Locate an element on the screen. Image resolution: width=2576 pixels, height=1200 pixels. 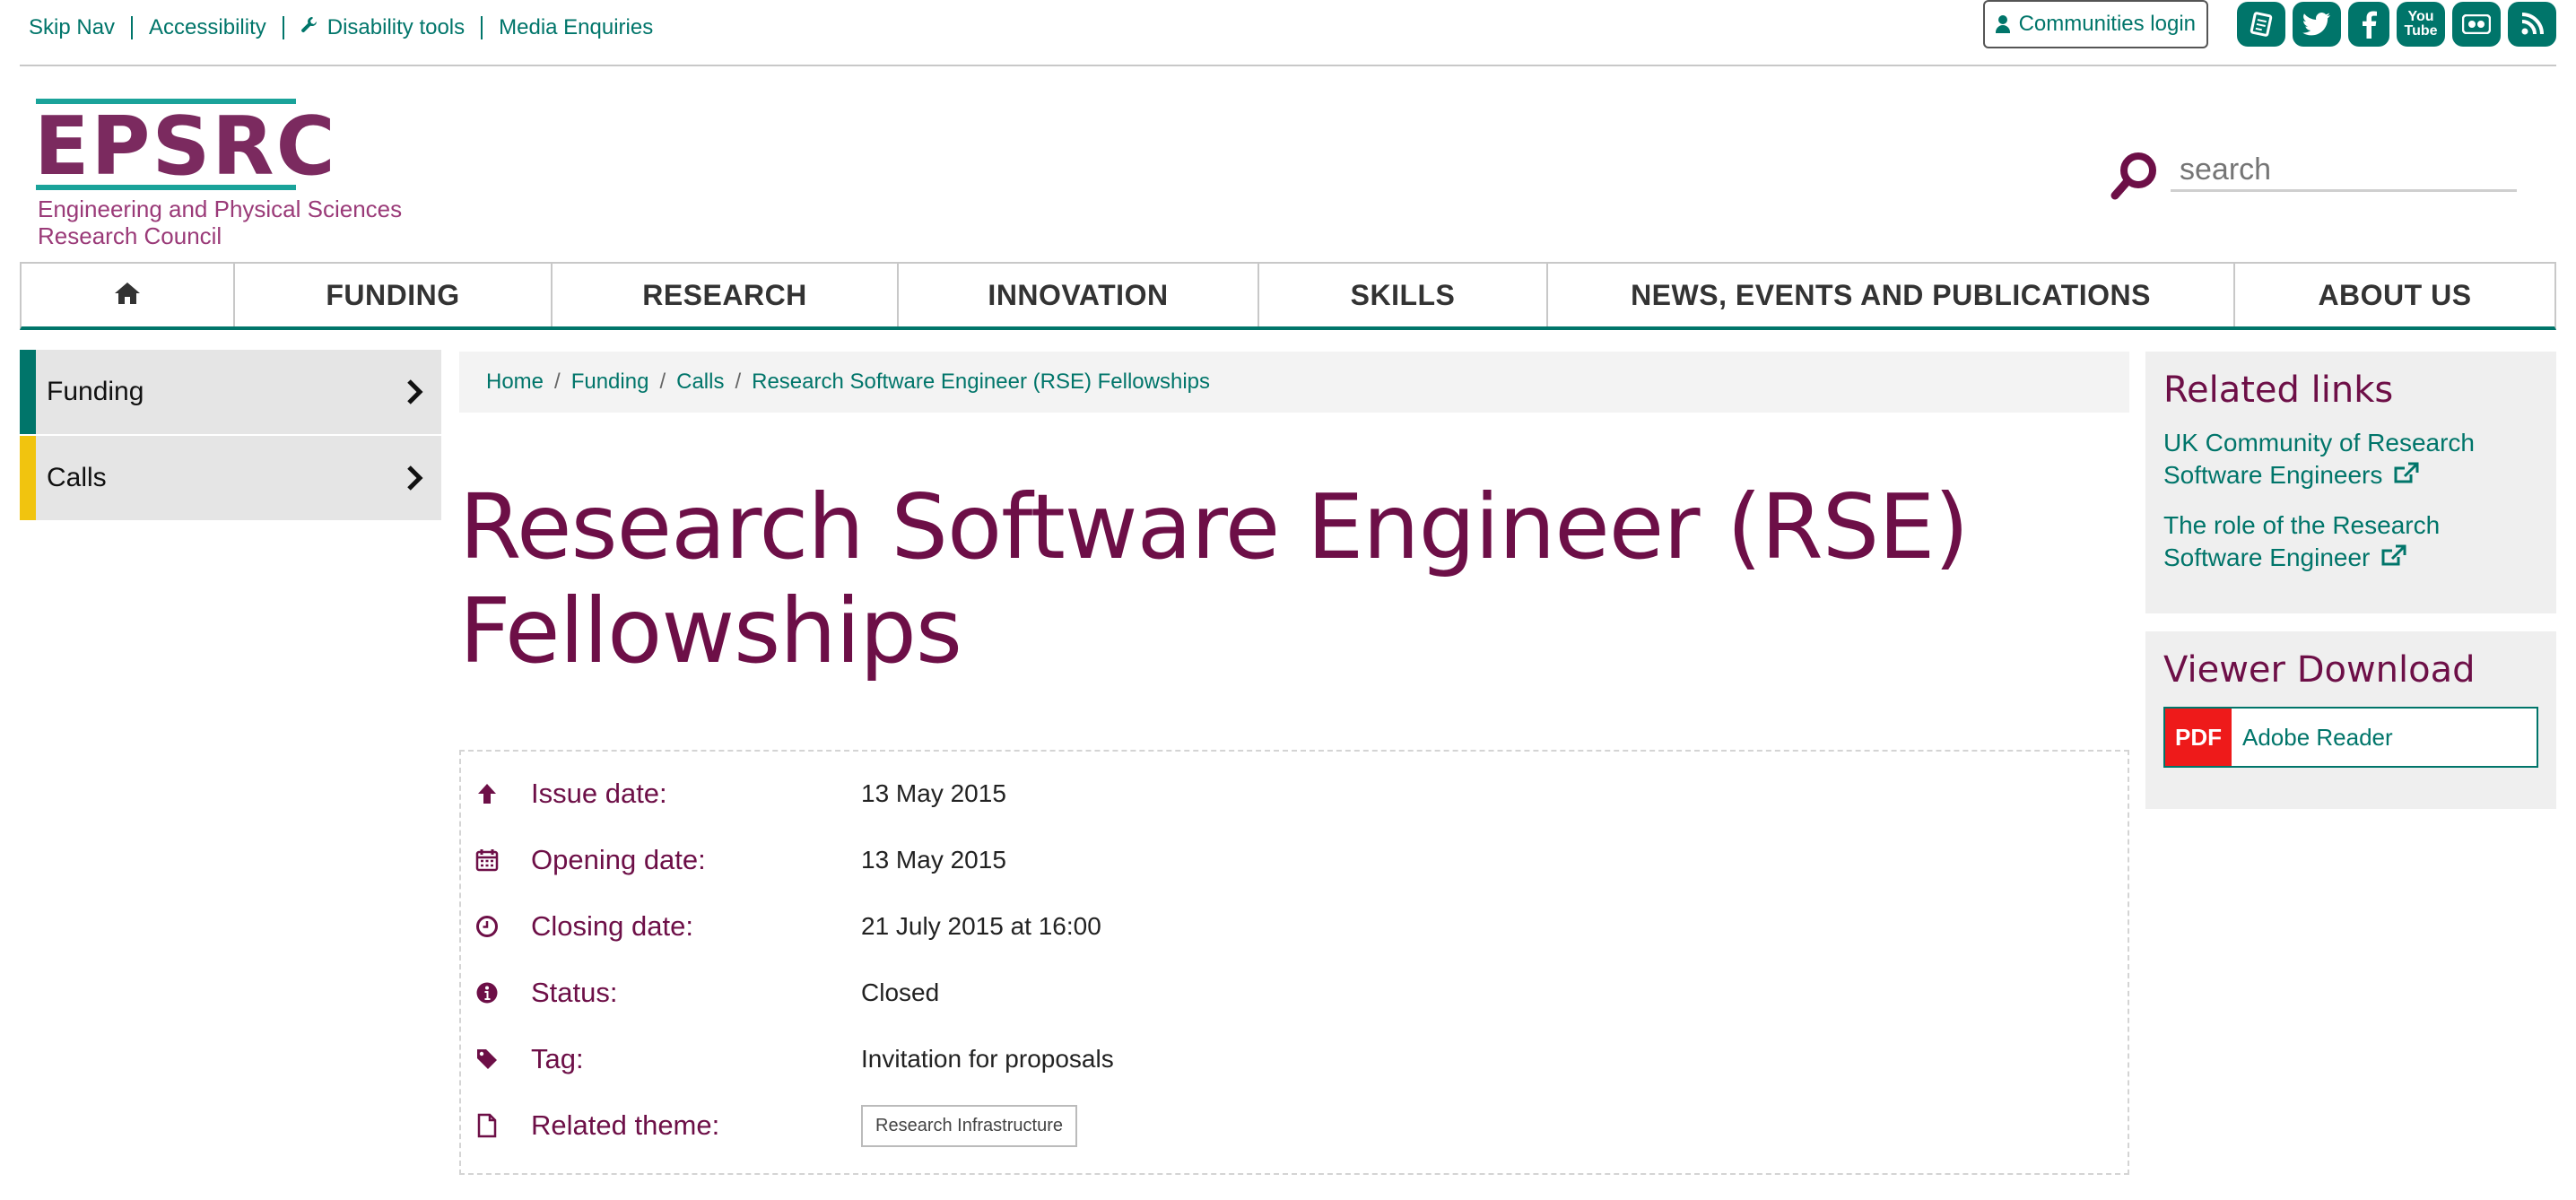
breadcrumb-funding: Funding is located at coordinates (610, 382).